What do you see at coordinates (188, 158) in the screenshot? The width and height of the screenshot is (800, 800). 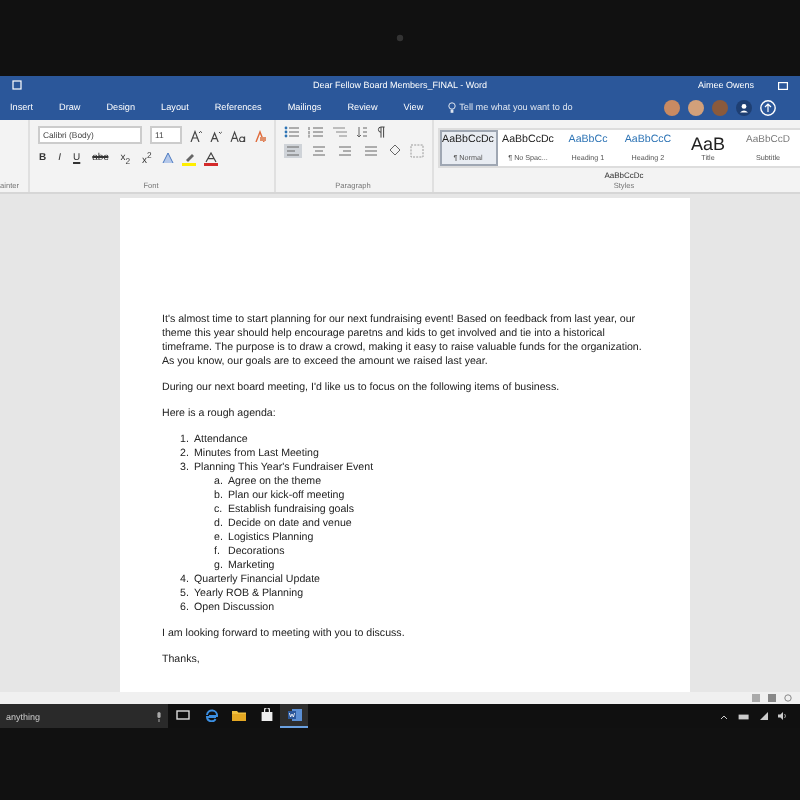 I see `highlighter-icon` at bounding box center [188, 158].